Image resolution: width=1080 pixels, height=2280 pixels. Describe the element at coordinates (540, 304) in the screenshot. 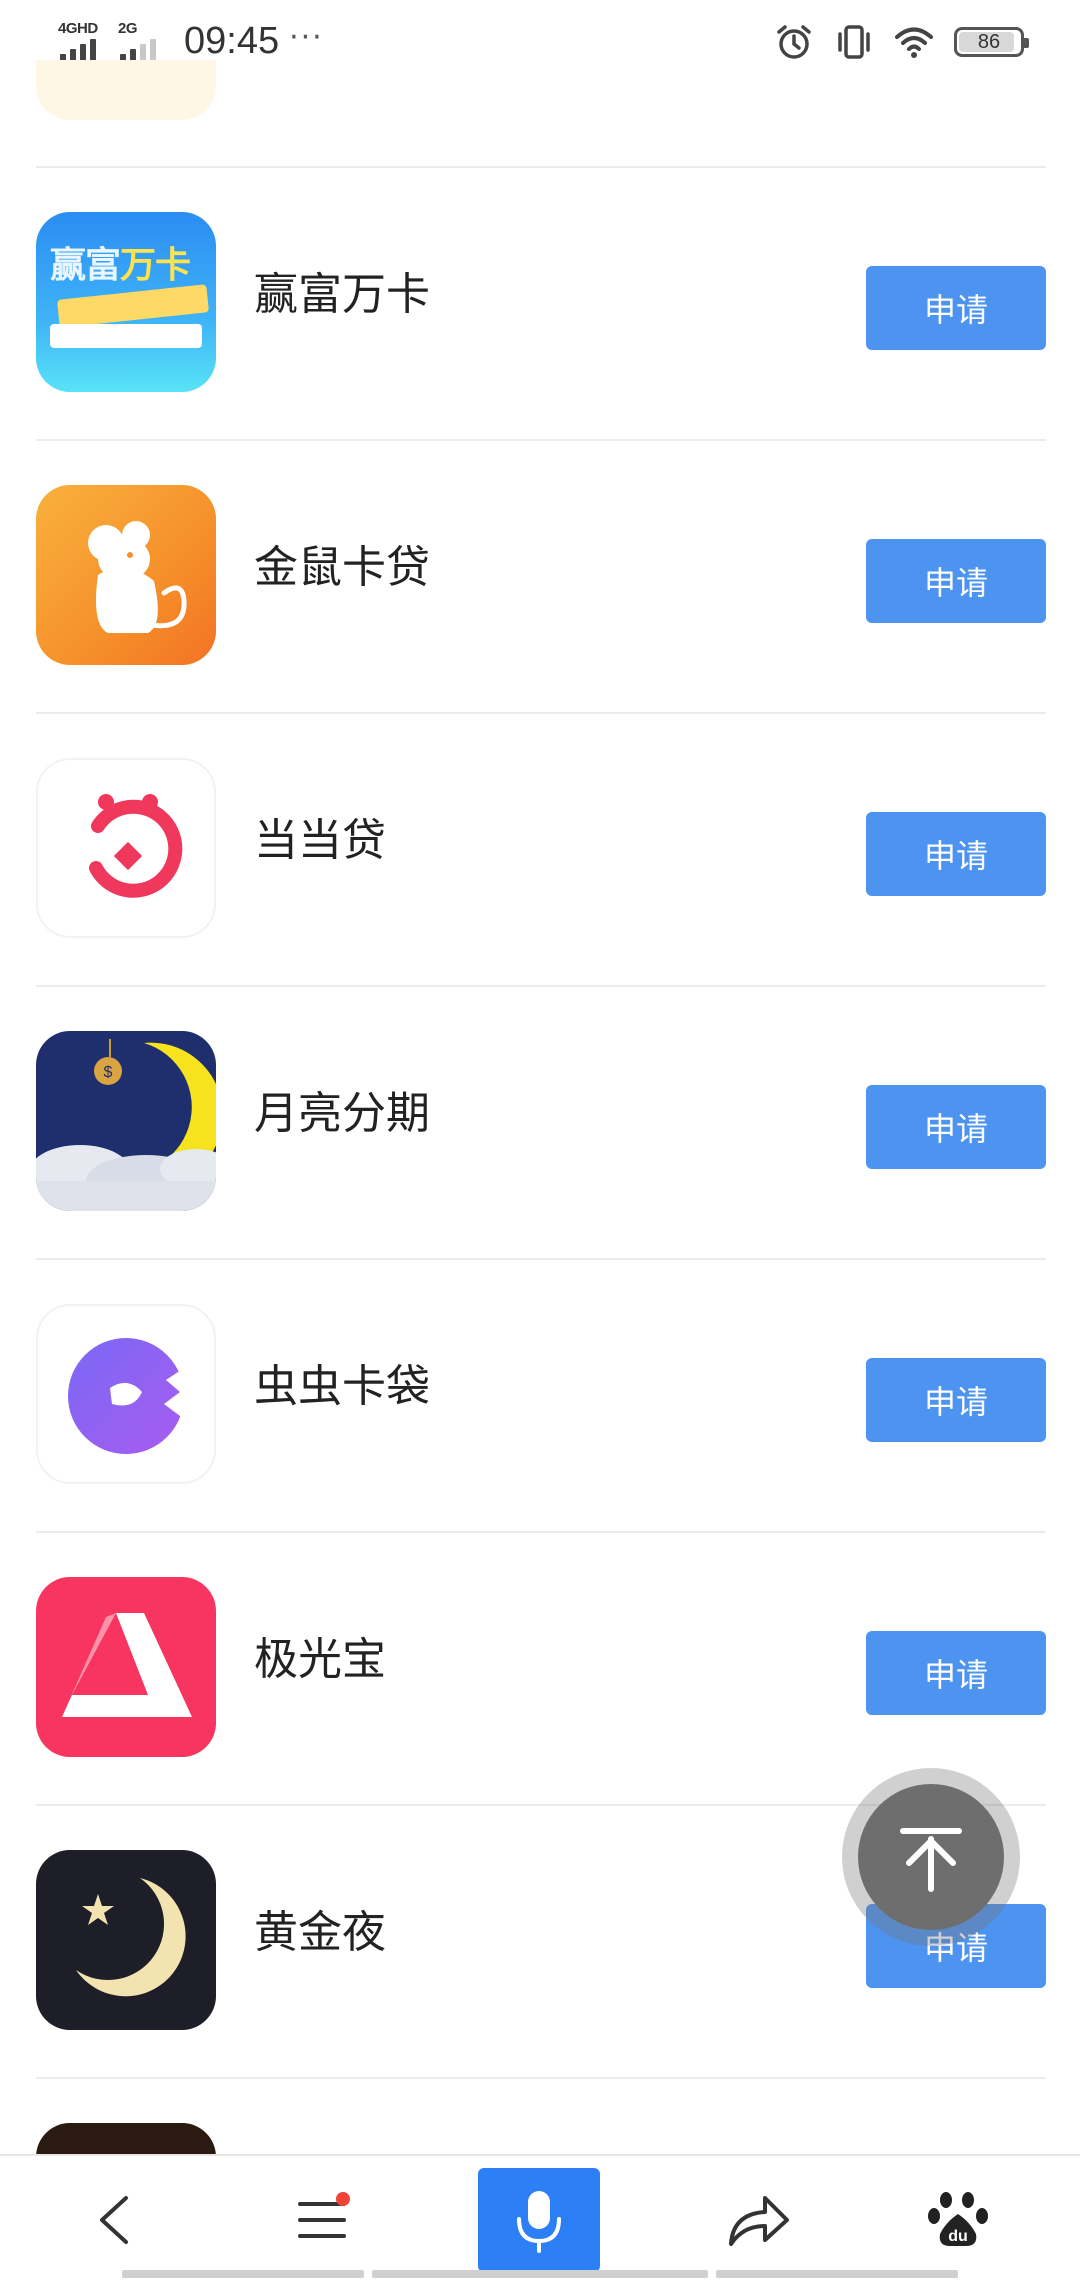

I see `list-item: 赢富万卡 赢富万卡 申请` at that location.